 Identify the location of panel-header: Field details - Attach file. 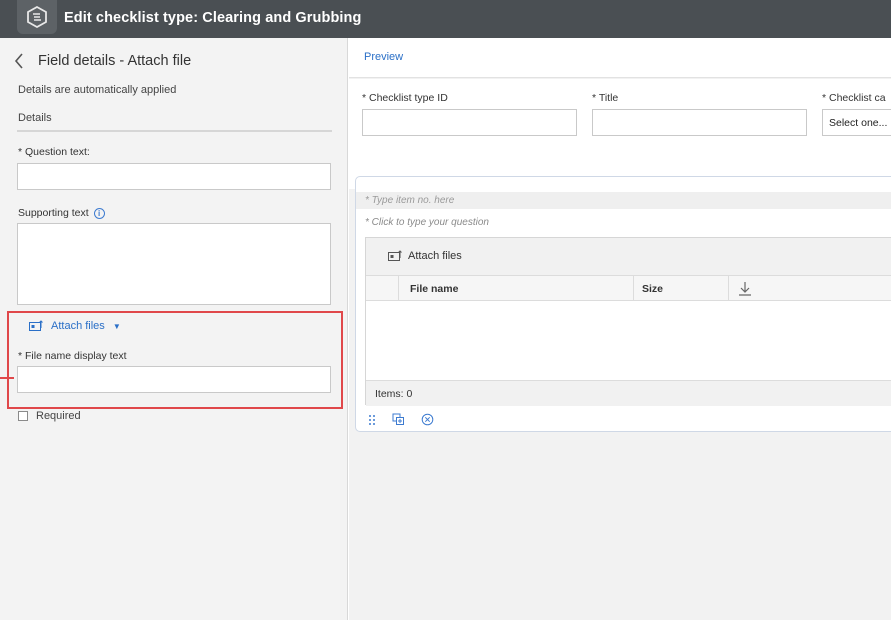
(102, 61).